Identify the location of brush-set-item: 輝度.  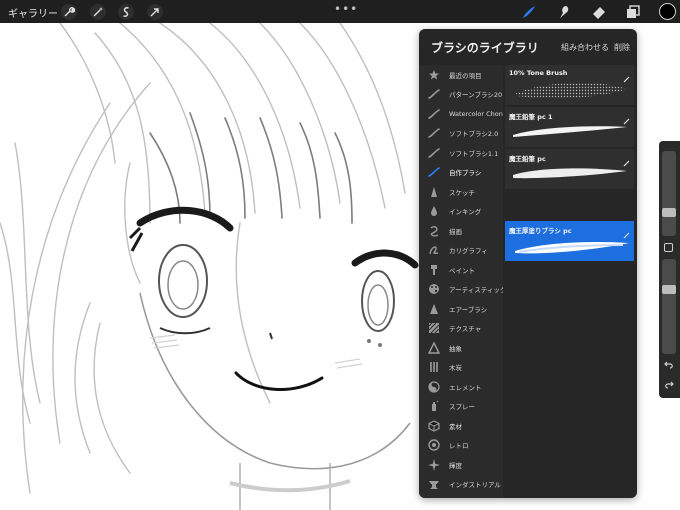
(461, 465).